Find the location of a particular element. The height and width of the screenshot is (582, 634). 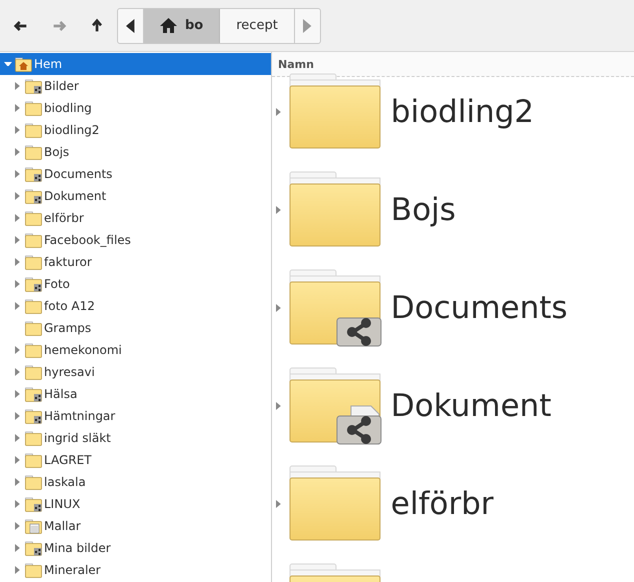

left-triangle-icon is located at coordinates (130, 25).